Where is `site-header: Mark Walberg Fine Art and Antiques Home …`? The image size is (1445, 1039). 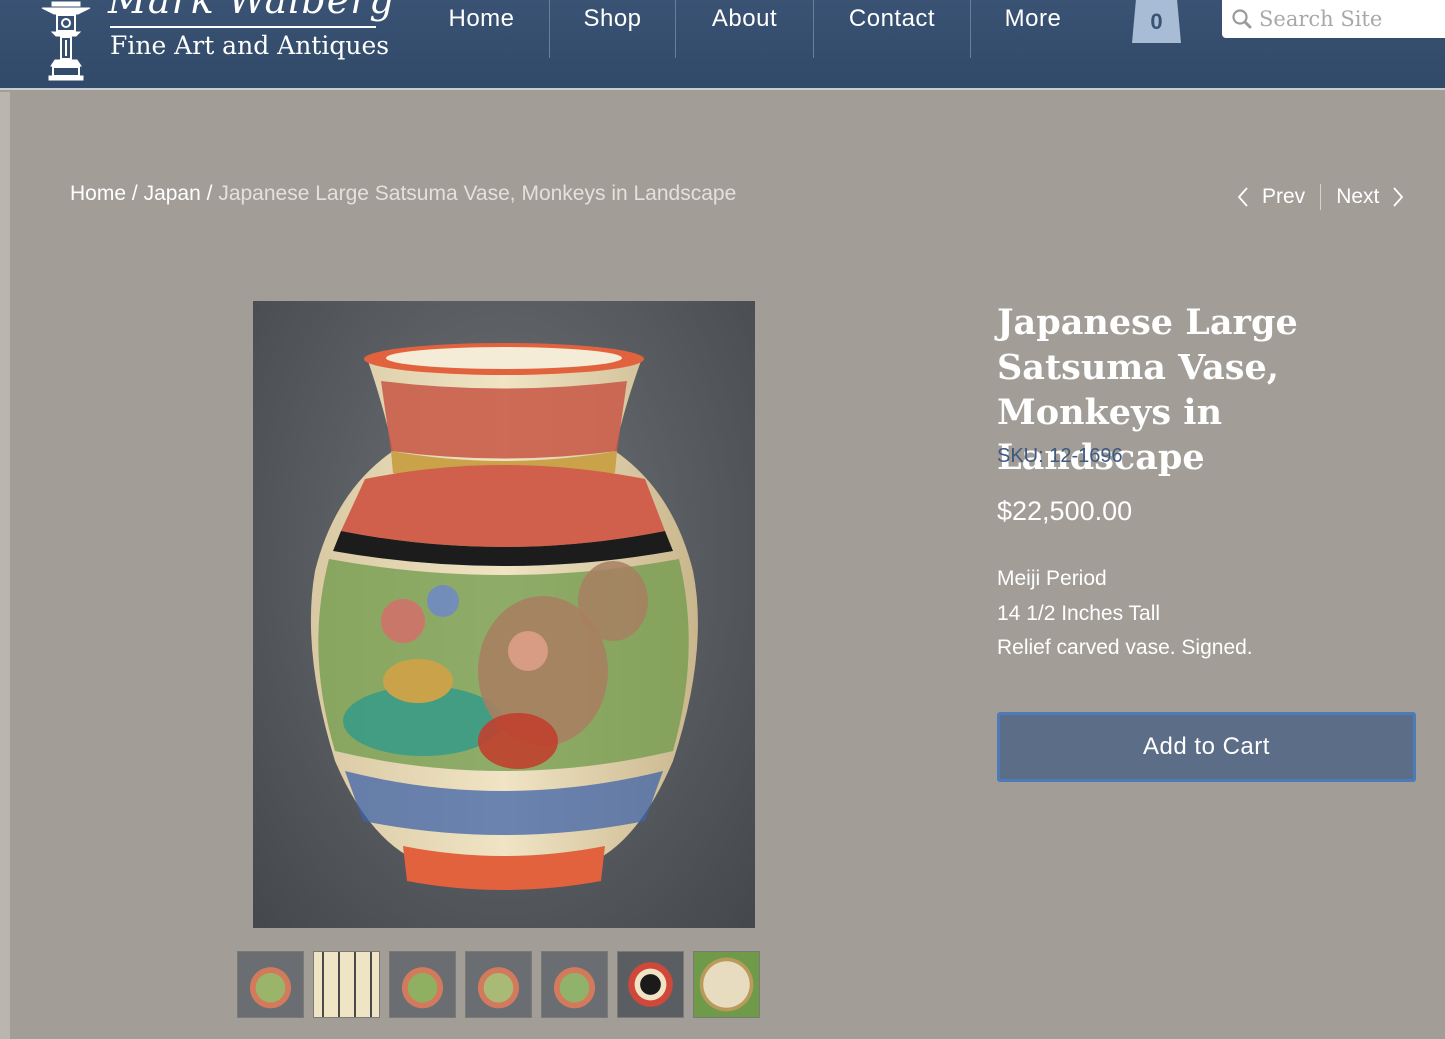 site-header: Mark Walberg Fine Art and Antiques Home … is located at coordinates (722, 45).